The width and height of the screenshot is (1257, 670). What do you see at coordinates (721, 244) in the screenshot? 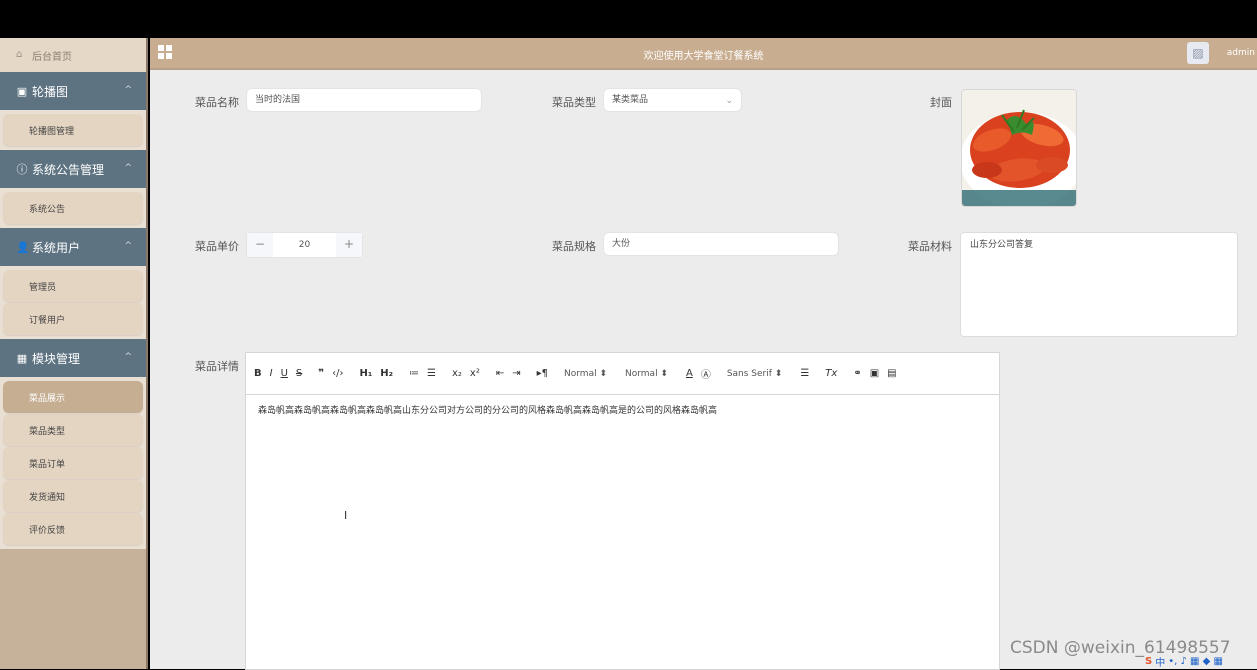
I see `spec-input: 大份` at bounding box center [721, 244].